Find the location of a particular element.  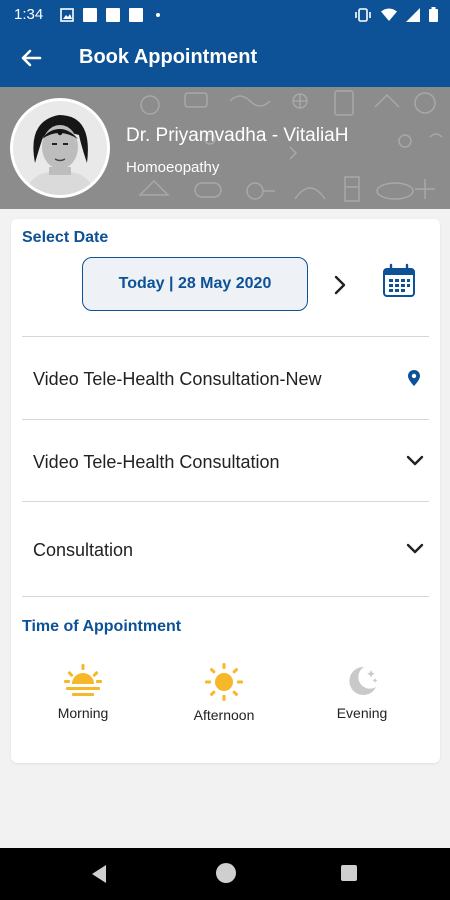

chevron-right-icon is located at coordinates (340, 285).